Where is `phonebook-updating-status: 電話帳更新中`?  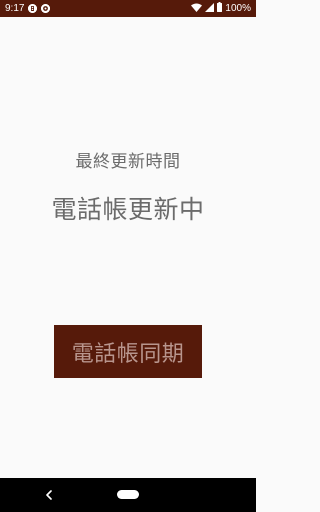
phonebook-updating-status: 電話帳更新中 is located at coordinates (128, 209).